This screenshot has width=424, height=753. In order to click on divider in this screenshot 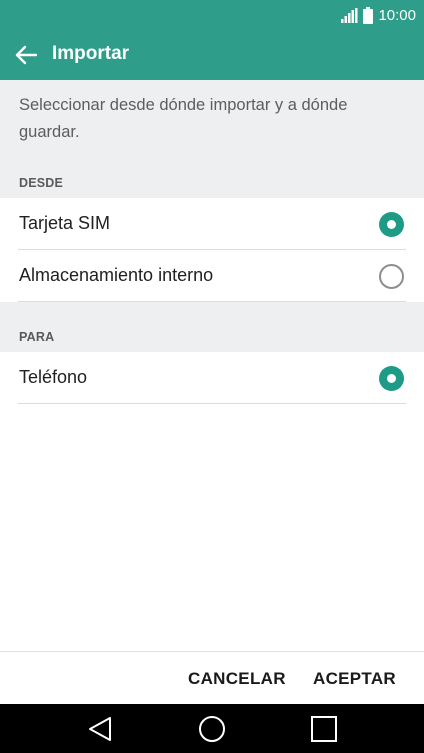, I will do `click(212, 403)`.